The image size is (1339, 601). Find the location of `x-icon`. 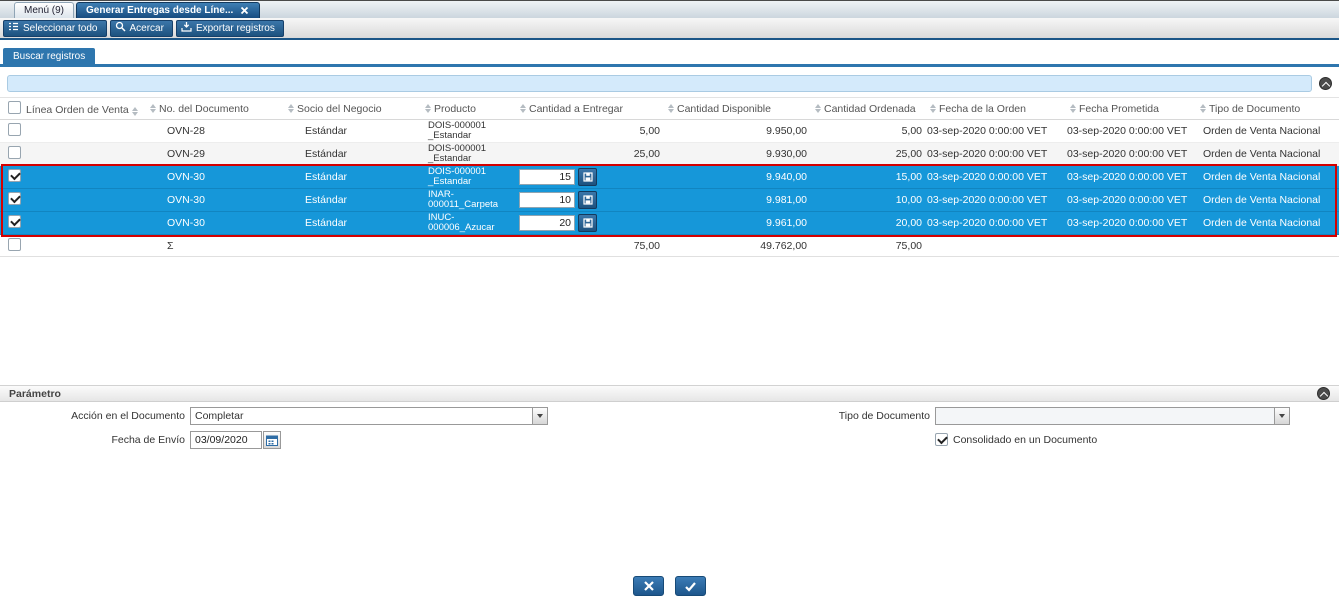

x-icon is located at coordinates (648, 586).